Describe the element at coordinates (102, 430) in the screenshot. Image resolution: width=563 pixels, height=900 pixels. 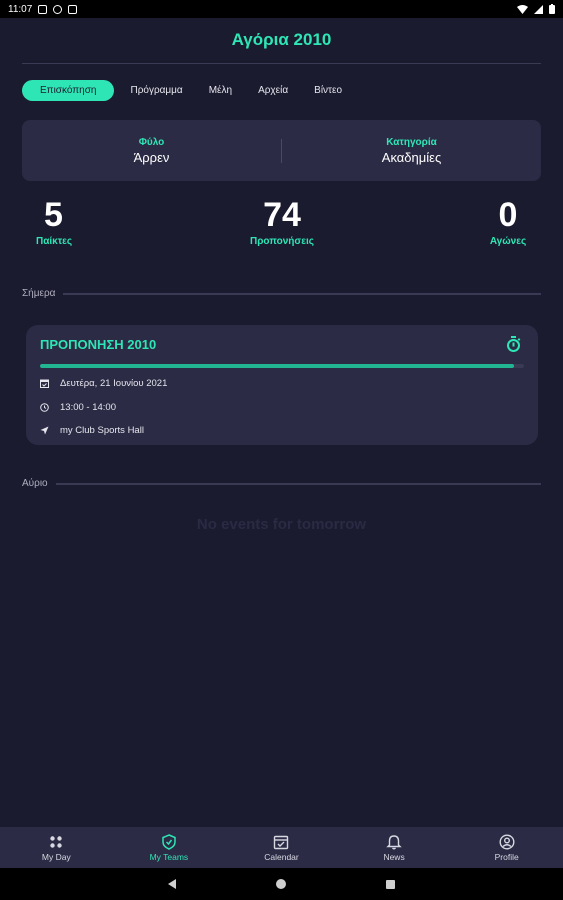
I see `event-location: my Club Sports Hall` at that location.